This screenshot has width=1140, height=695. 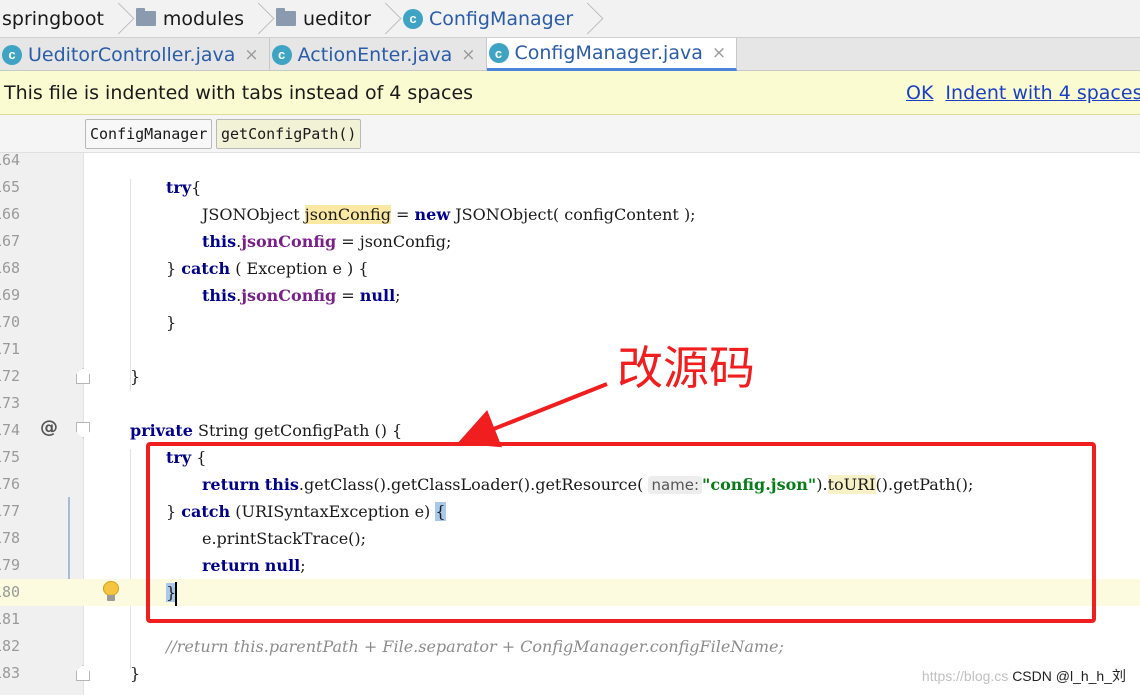 What do you see at coordinates (1023, 676) in the screenshot?
I see `watermark: https://blog.cs CSDN @l_h_h_刘` at bounding box center [1023, 676].